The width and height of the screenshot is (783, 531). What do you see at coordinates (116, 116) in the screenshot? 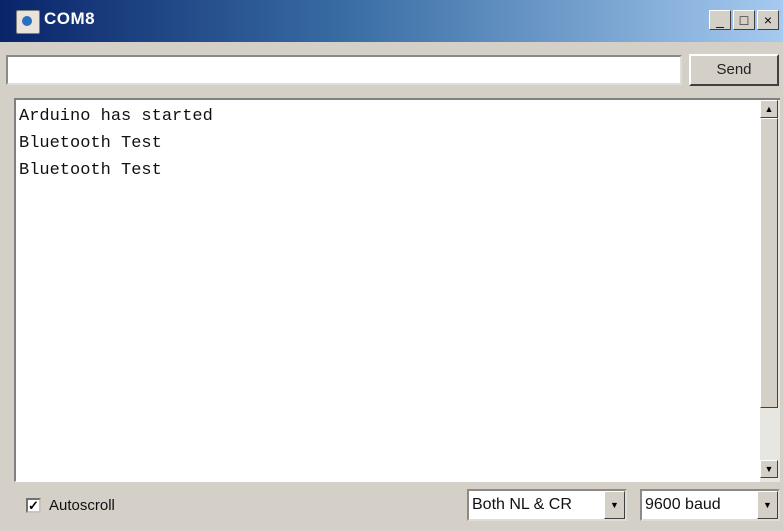
I see `output-line: Arduino has started` at bounding box center [116, 116].